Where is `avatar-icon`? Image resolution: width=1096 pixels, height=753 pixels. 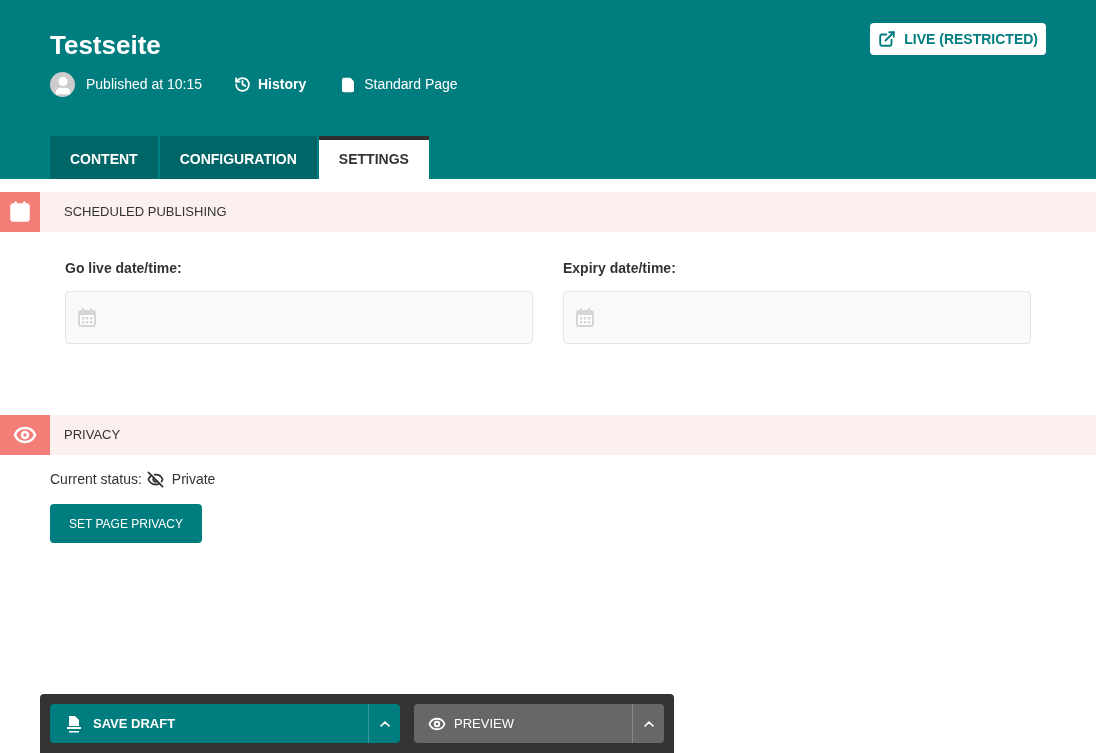 avatar-icon is located at coordinates (62, 84).